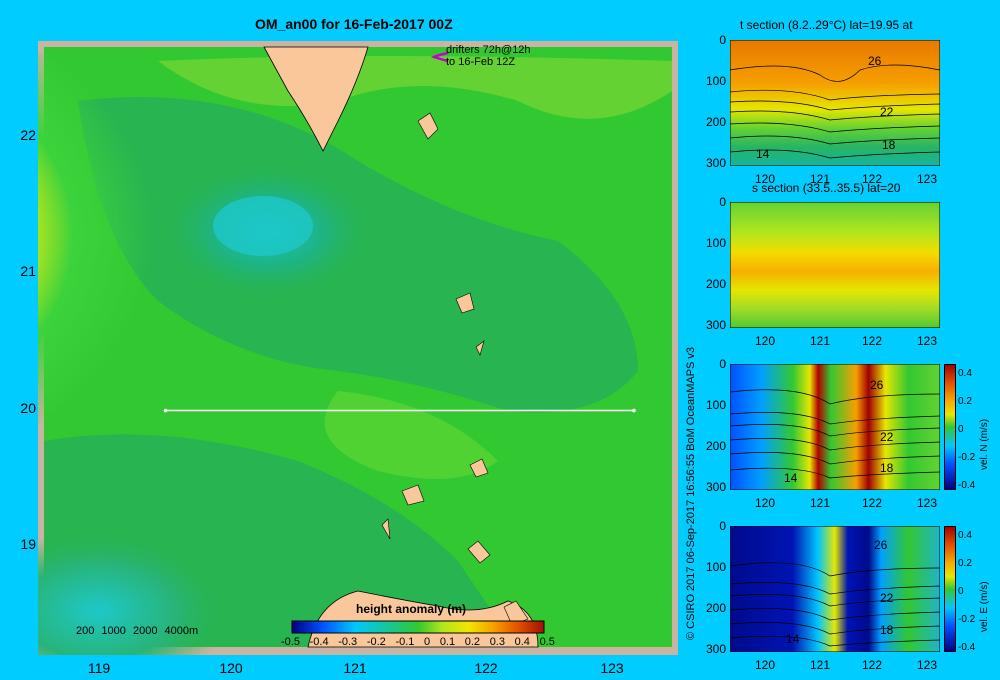 The height and width of the screenshot is (680, 1000). Describe the element at coordinates (984, 444) in the screenshot. I see `vel-n-colorbar-label: vel. N (m/s)` at that location.